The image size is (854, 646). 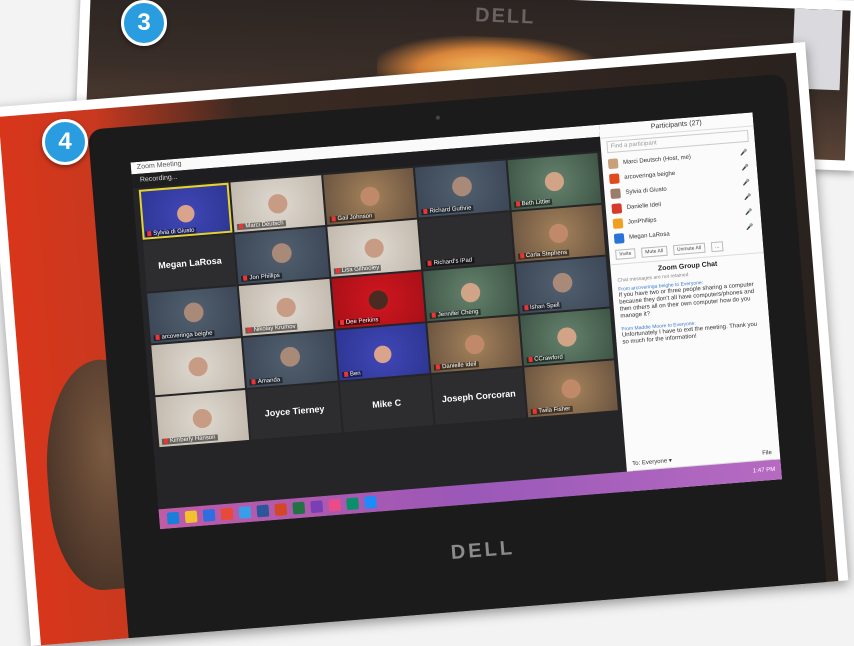 What do you see at coordinates (764, 470) in the screenshot?
I see `taskbar-clock: 1:47 PM` at bounding box center [764, 470].